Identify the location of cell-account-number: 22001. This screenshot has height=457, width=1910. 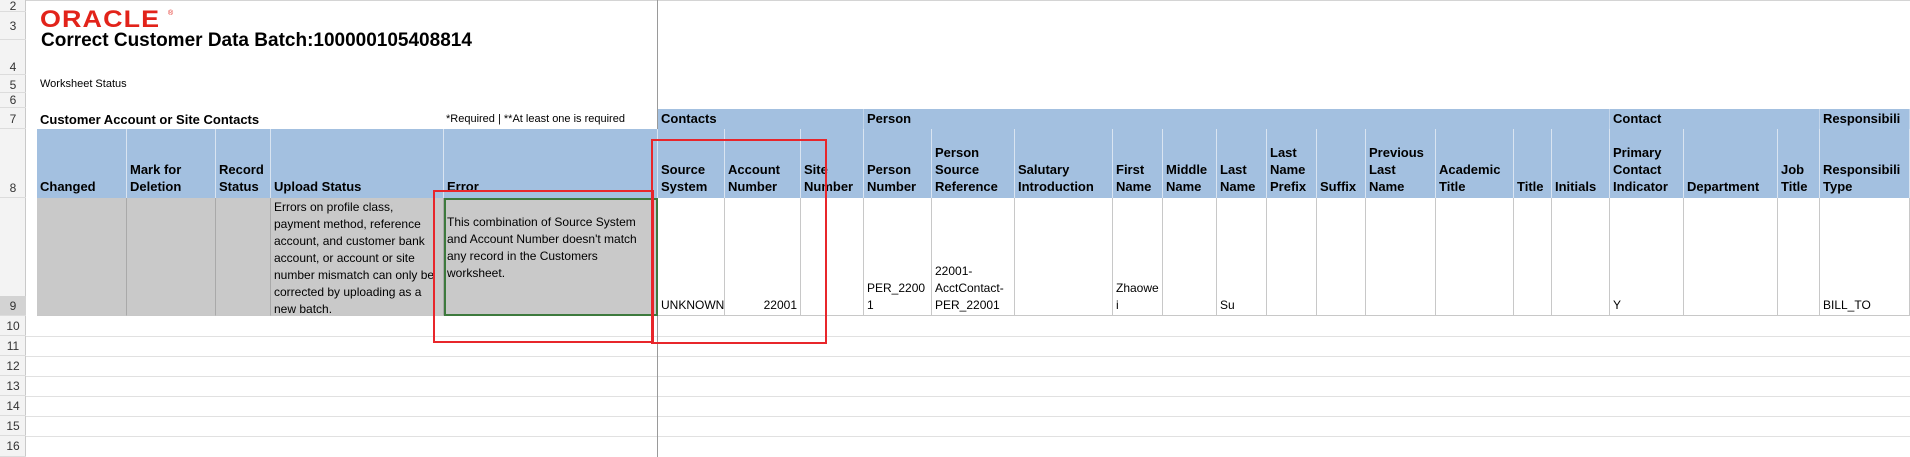
(763, 257).